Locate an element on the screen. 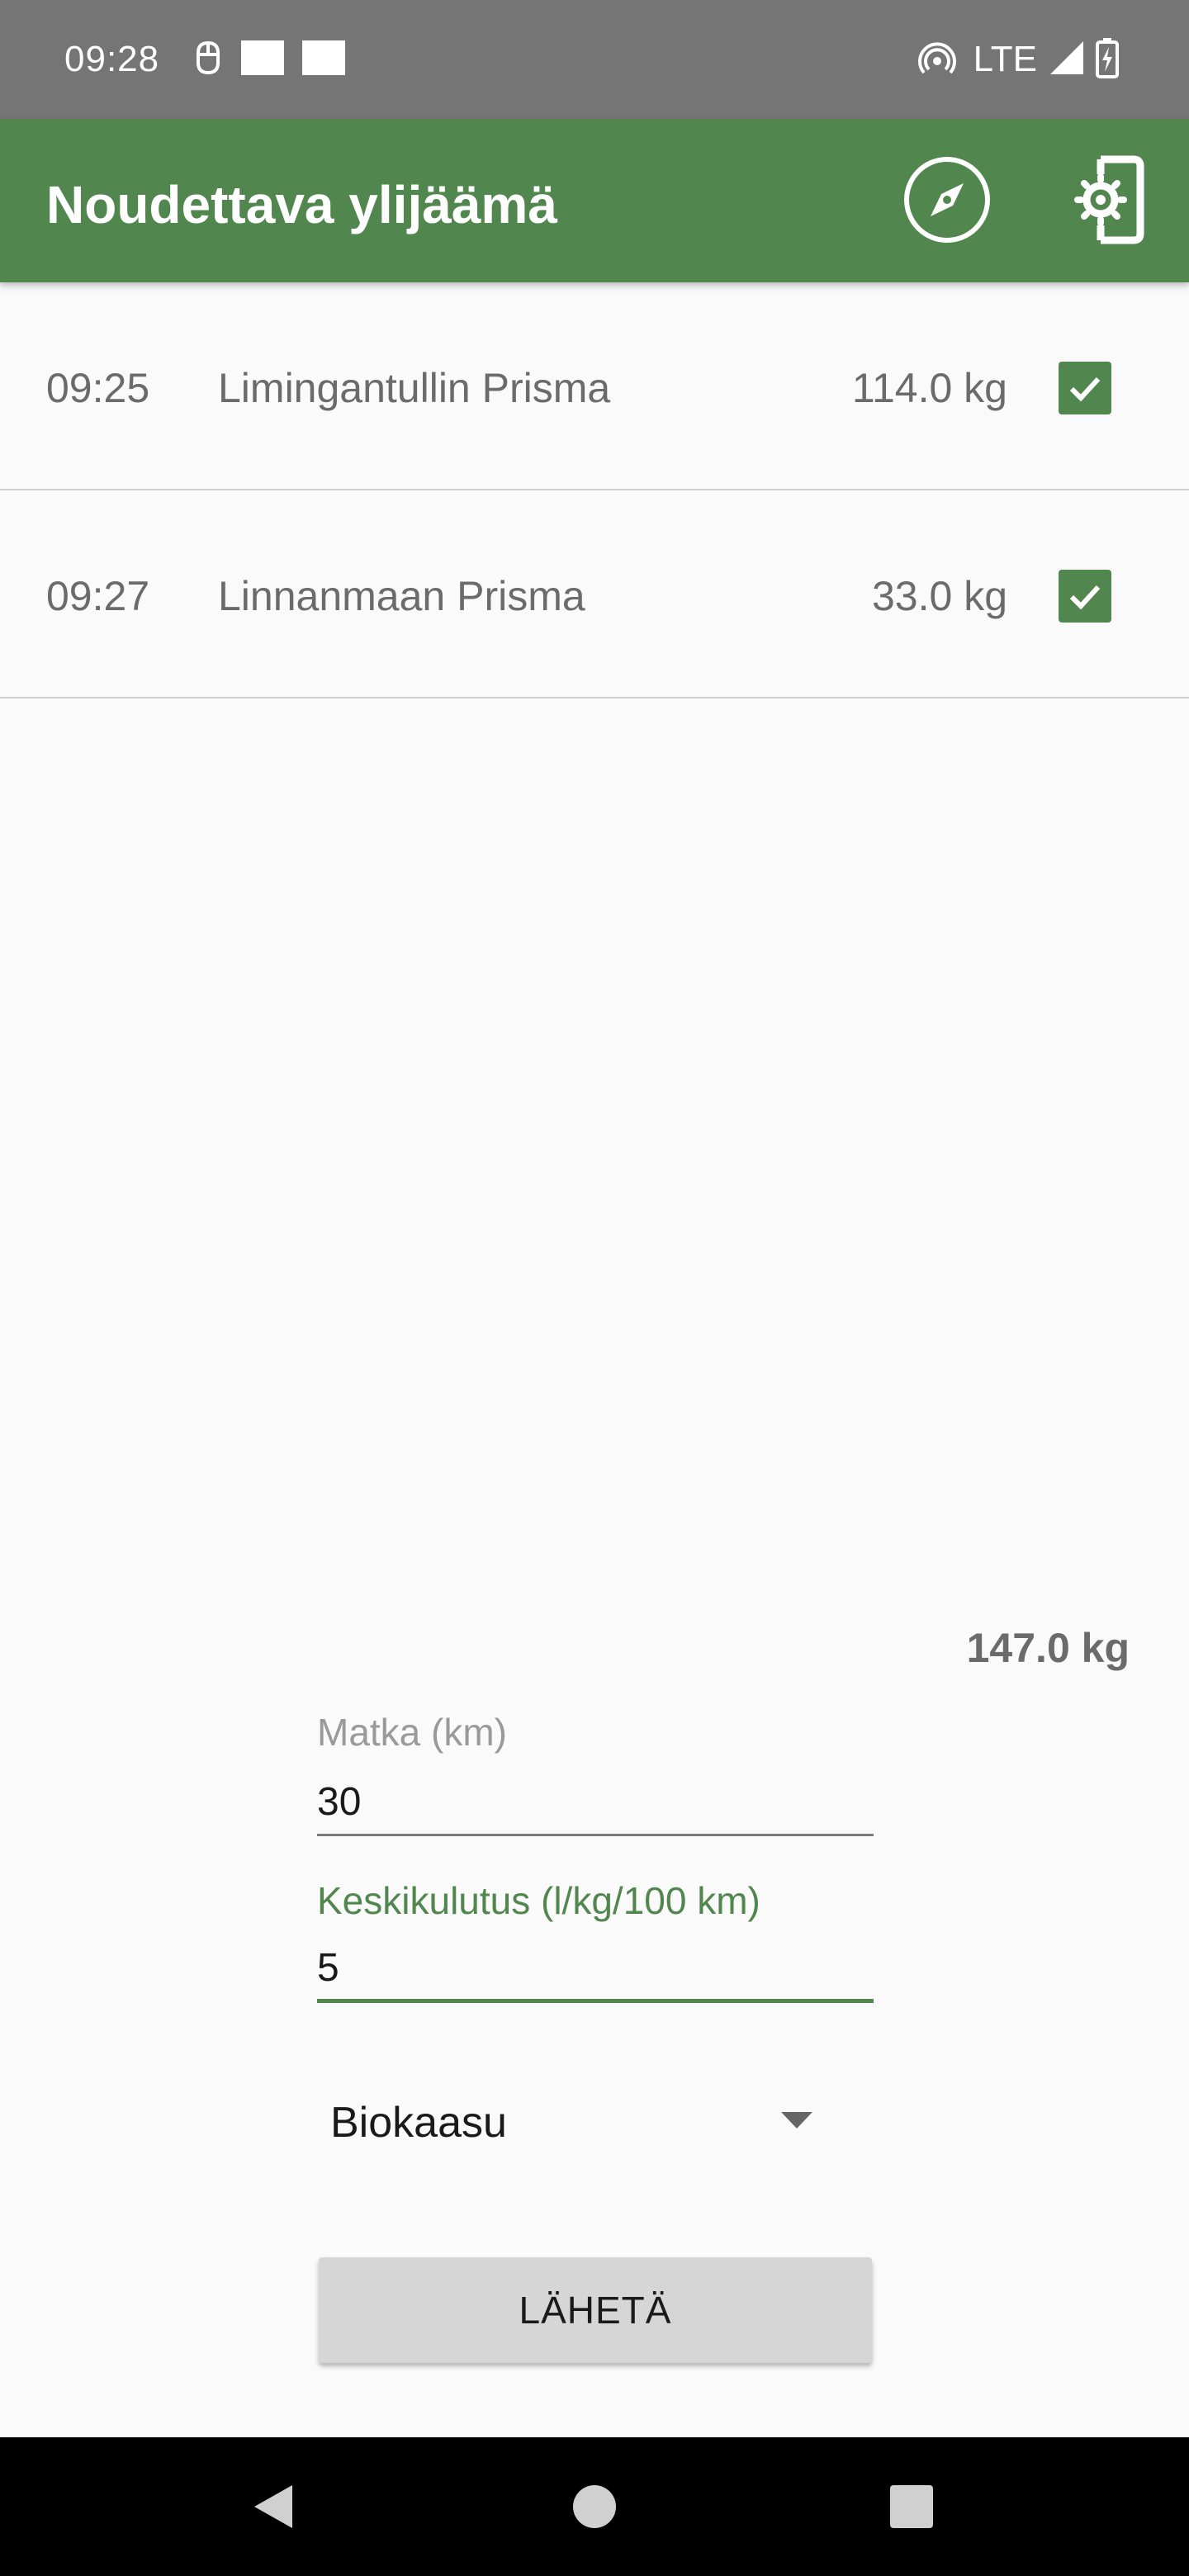 The image size is (1189, 2576). recents-icon is located at coordinates (911, 2506).